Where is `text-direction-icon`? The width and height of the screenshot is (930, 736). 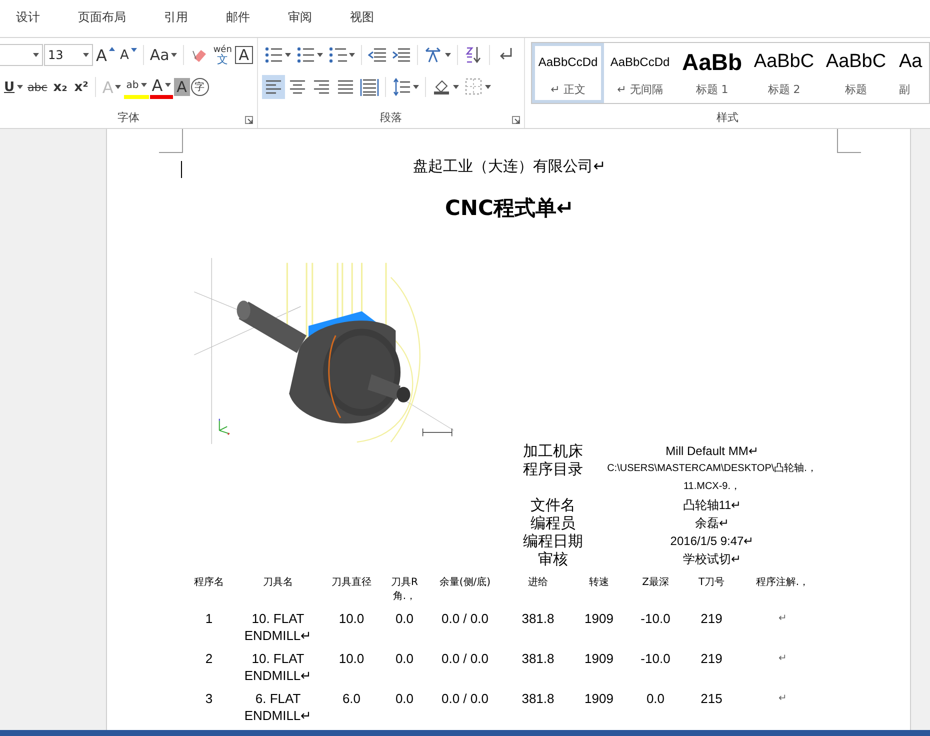
text-direction-icon is located at coordinates (433, 55).